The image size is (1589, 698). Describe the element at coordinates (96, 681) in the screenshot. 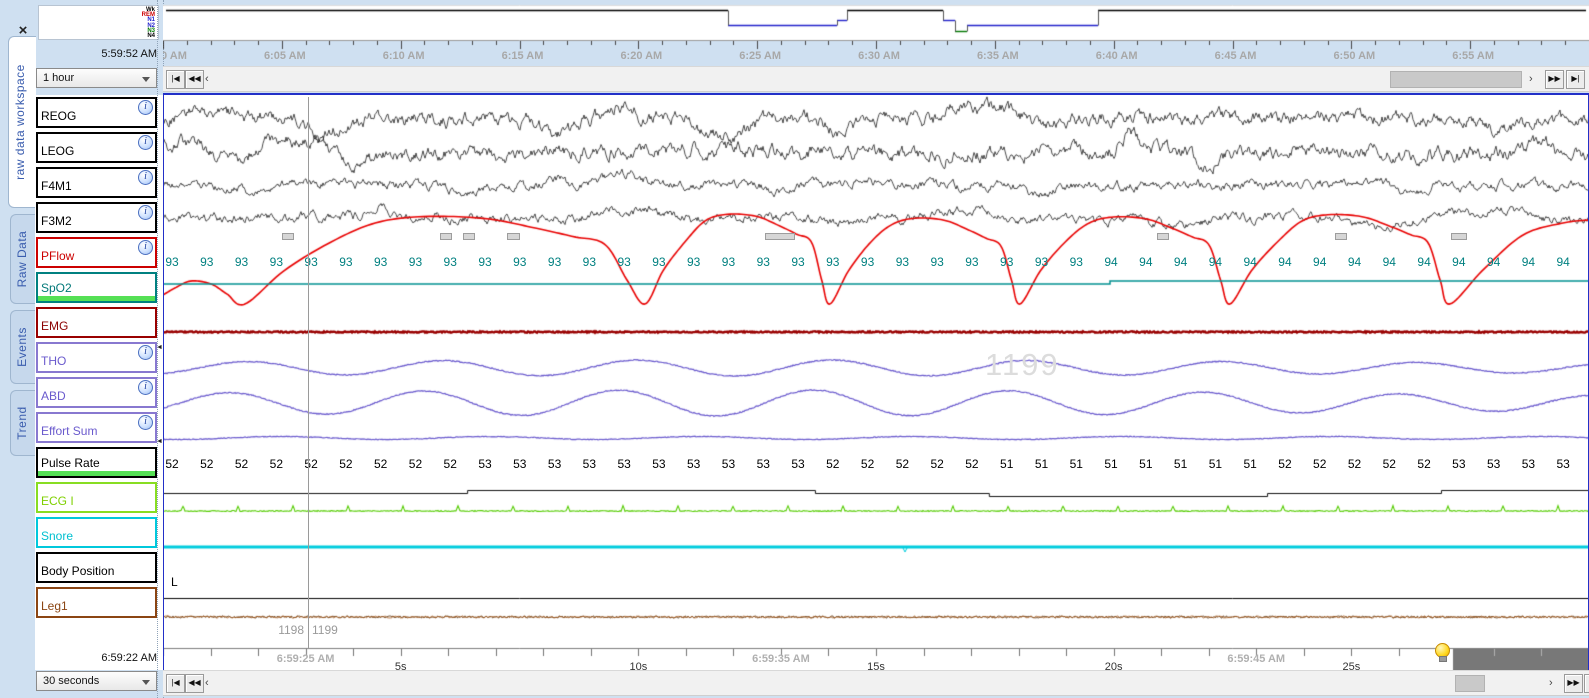

I see `bottom-window-select: 30 seconds` at that location.